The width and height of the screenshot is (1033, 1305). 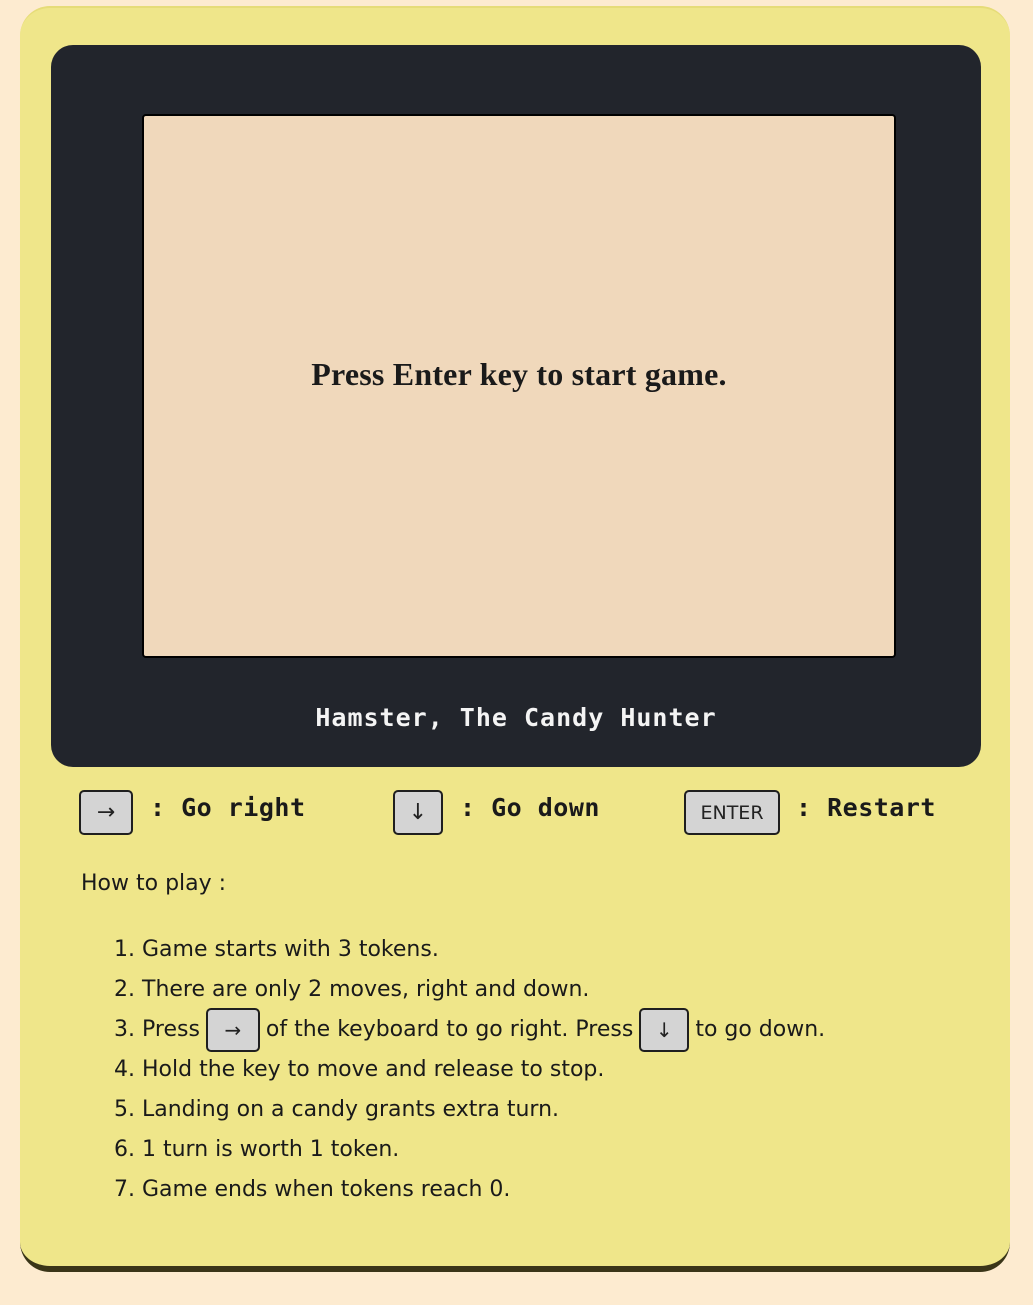 What do you see at coordinates (276, 949) in the screenshot?
I see `instruction-item: 1. Game starts with 3 tokens.` at bounding box center [276, 949].